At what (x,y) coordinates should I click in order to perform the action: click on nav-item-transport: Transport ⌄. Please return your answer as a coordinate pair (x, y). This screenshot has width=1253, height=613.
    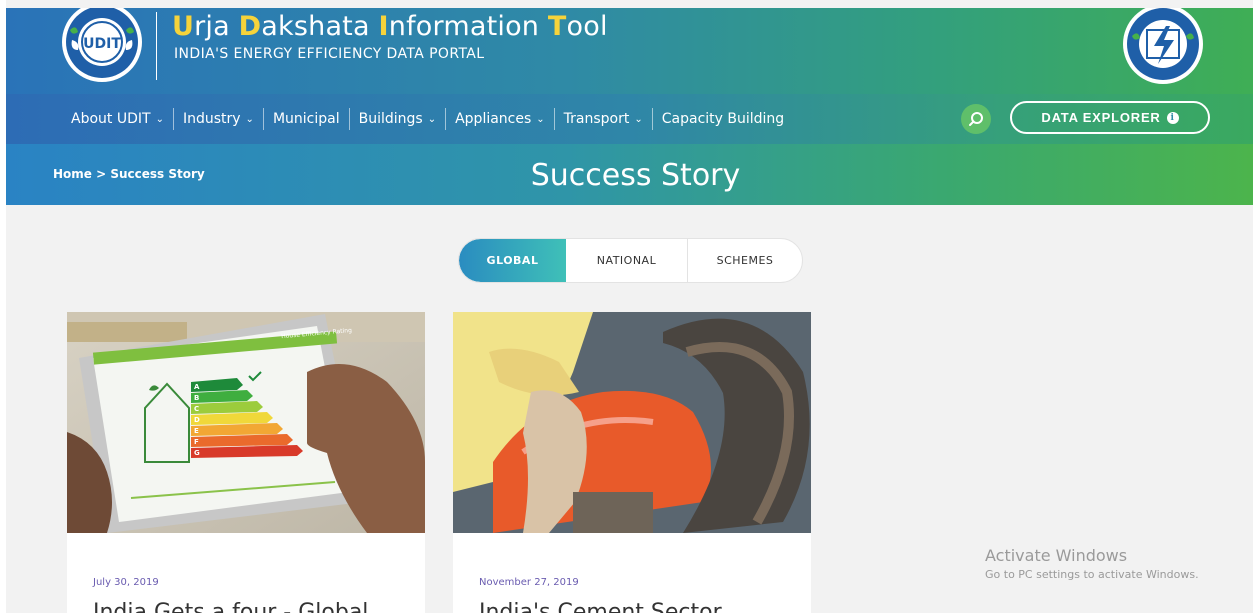
    Looking at the image, I should click on (603, 119).